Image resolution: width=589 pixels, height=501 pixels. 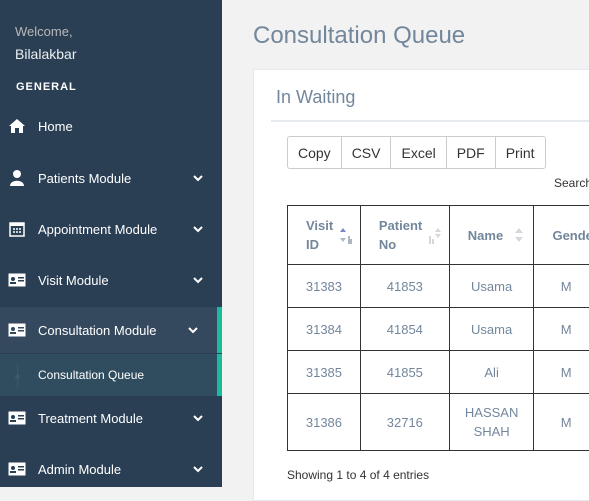 I want to click on home-icon, so click(x=17, y=126).